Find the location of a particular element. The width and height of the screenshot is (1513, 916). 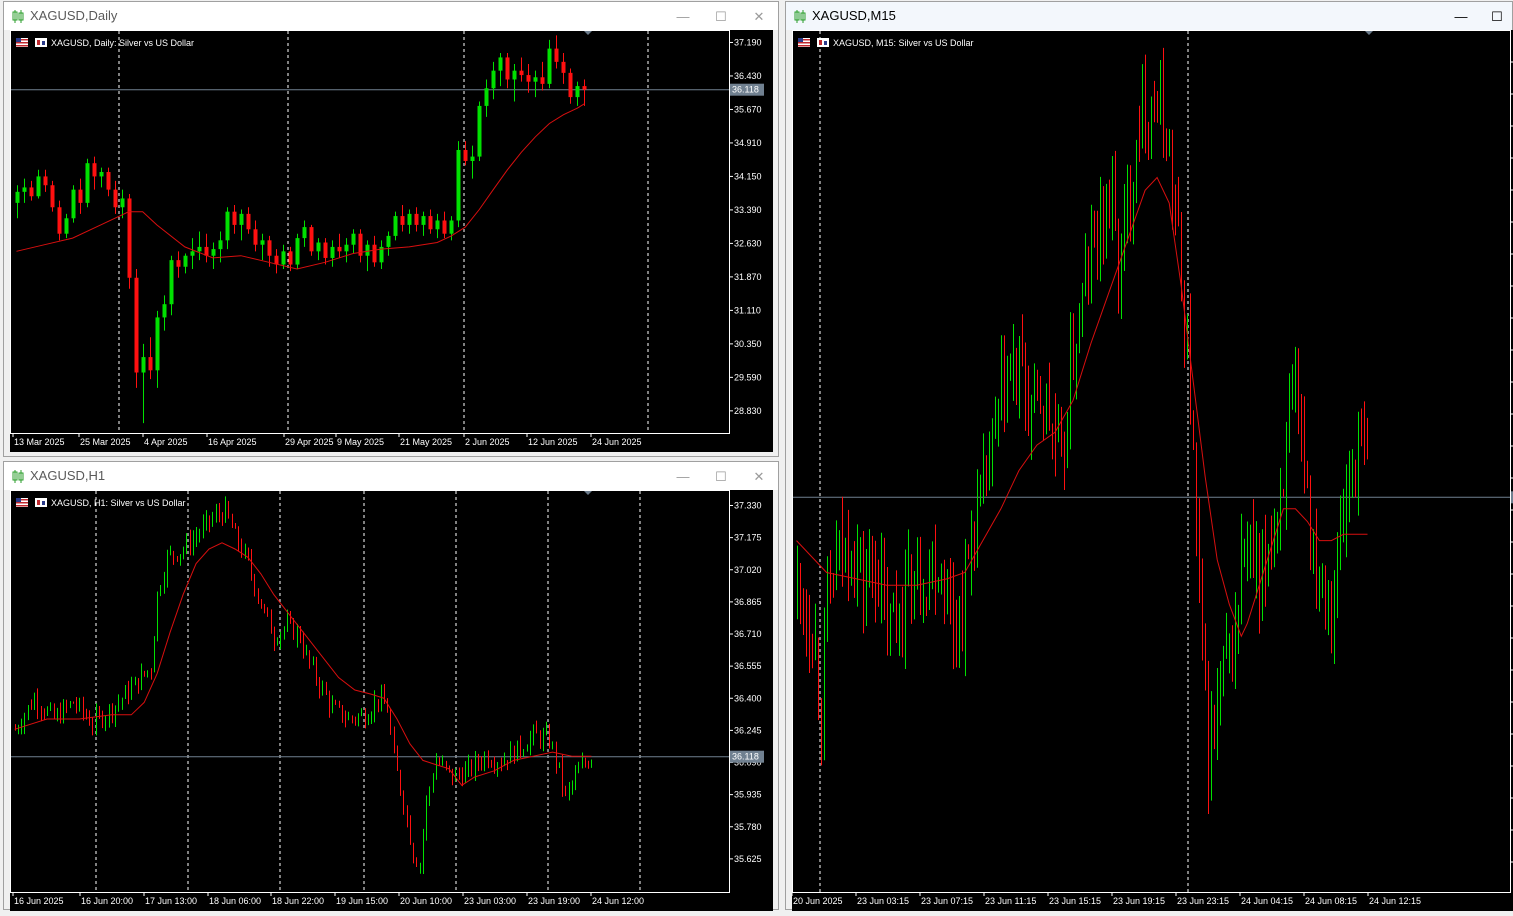

x-tick-label: 24 Jun 2025 is located at coordinates (617, 442).